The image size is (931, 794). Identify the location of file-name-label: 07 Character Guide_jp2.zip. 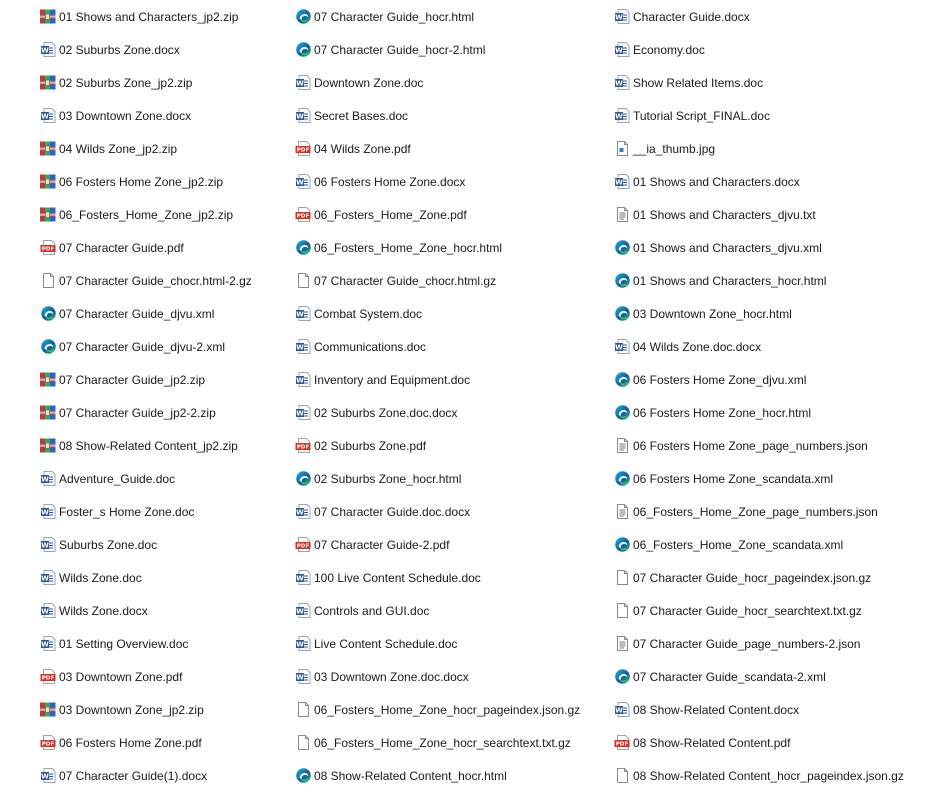
(132, 379).